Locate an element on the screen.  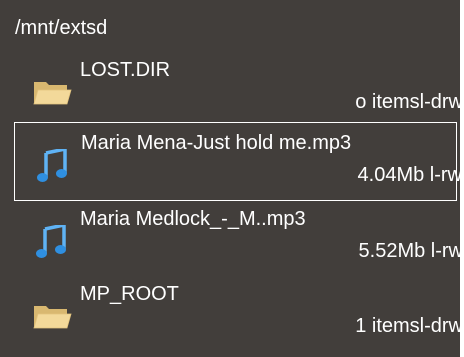
item-name: Maria Medlock_-_M..mp3 is located at coordinates (193, 219).